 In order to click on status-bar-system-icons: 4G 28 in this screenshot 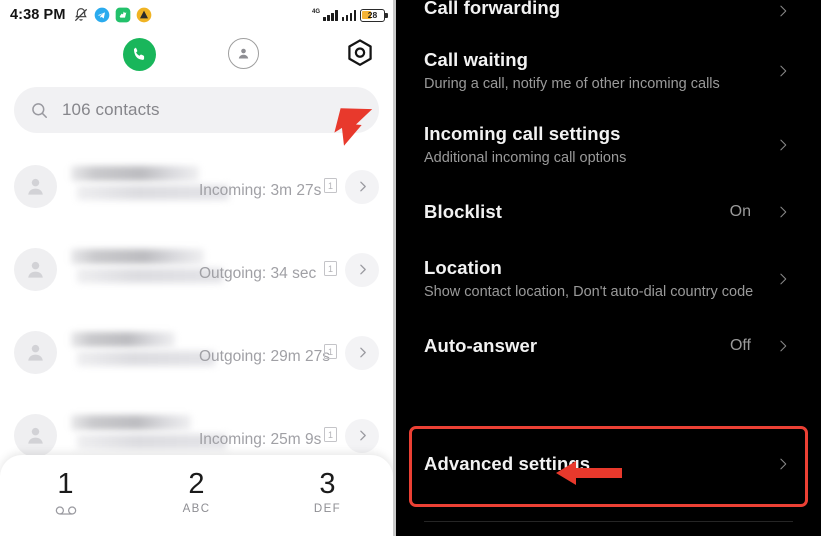, I will do `click(349, 15)`.